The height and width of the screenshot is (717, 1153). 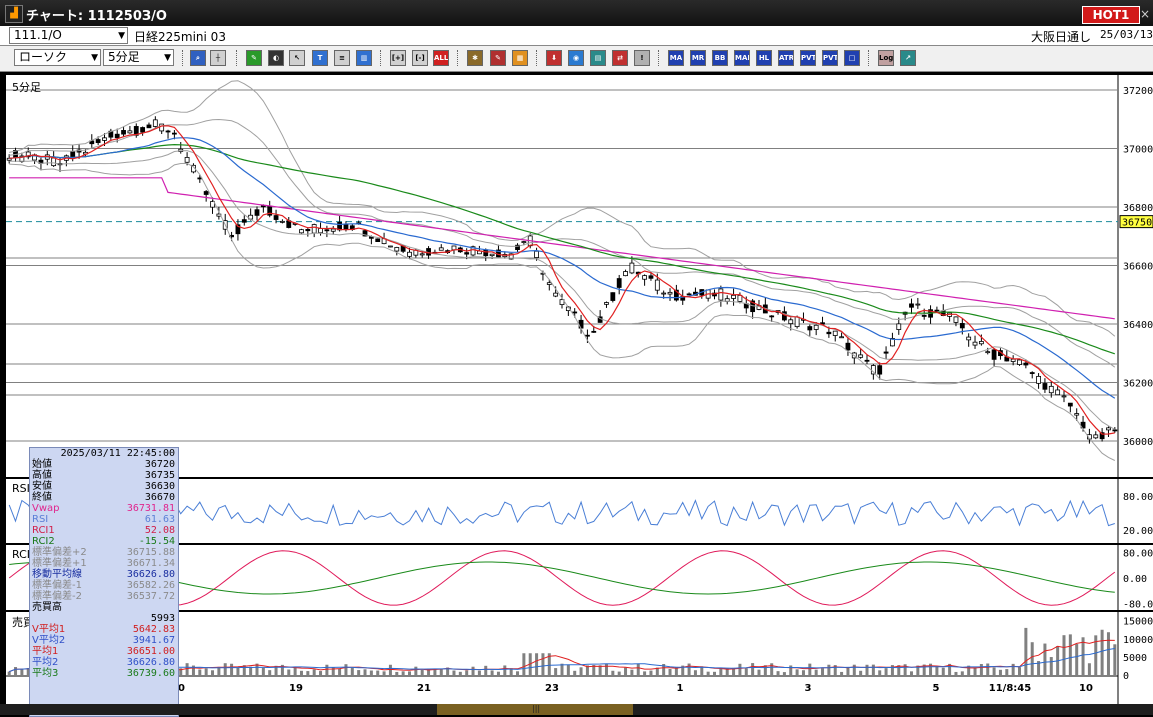 What do you see at coordinates (159, 464) in the screenshot?
I see `info-value: 36720` at bounding box center [159, 464].